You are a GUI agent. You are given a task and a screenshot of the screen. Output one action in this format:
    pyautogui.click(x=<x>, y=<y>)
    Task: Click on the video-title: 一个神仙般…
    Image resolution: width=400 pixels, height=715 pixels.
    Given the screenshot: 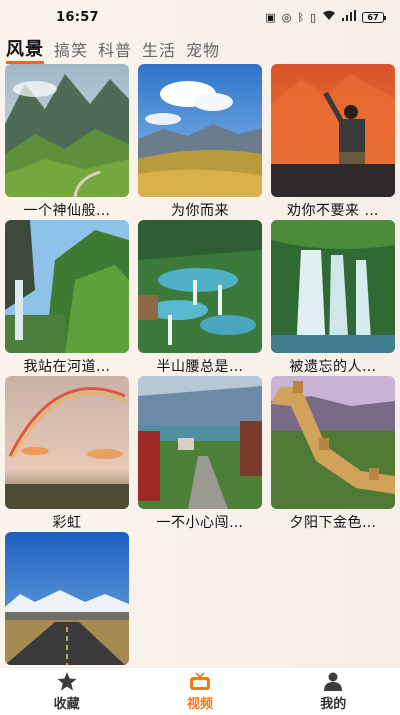 What is the action you would take?
    pyautogui.click(x=67, y=211)
    